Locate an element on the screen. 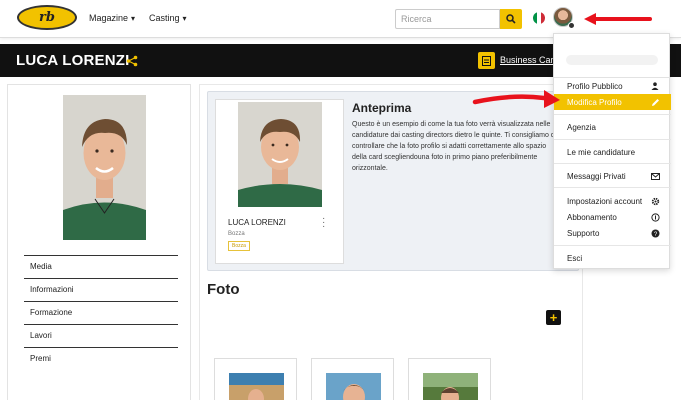  menu-item-label: Modifica Profilo is located at coordinates (594, 102).